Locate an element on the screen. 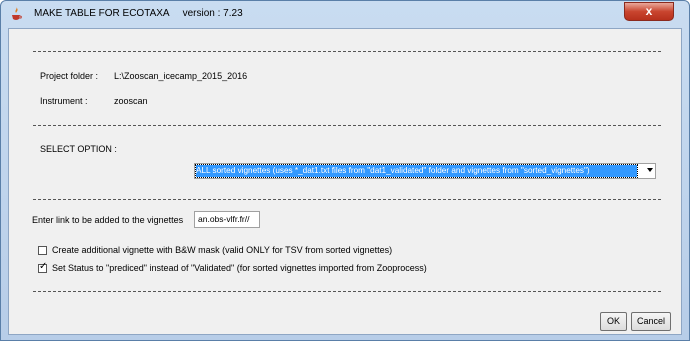 This screenshot has height=343, width=692. instrument-value: zooscan is located at coordinates (131, 101).